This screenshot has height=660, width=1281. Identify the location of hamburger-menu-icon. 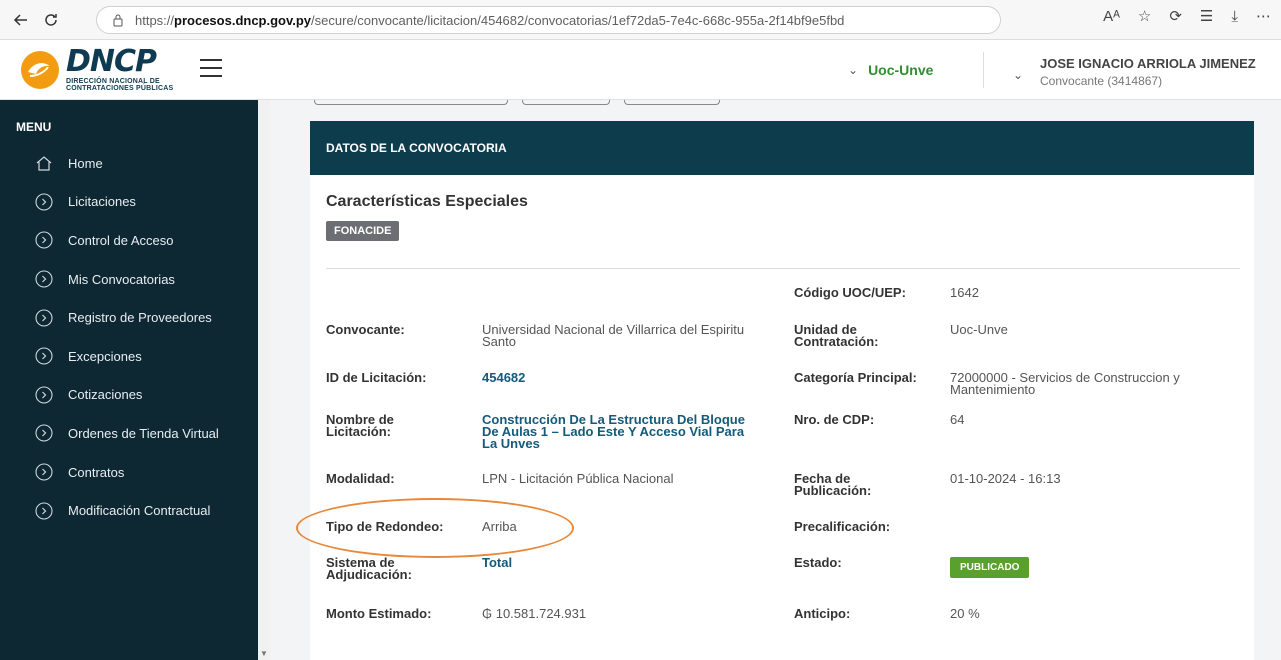
(211, 68).